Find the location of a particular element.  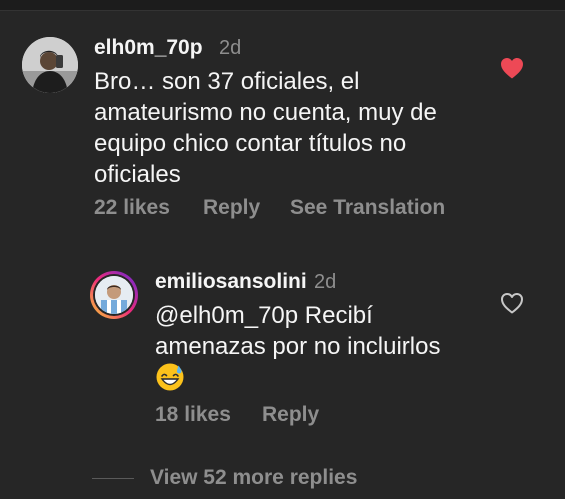

reply-line: amenazas por no incluirlos is located at coordinates (298, 346).